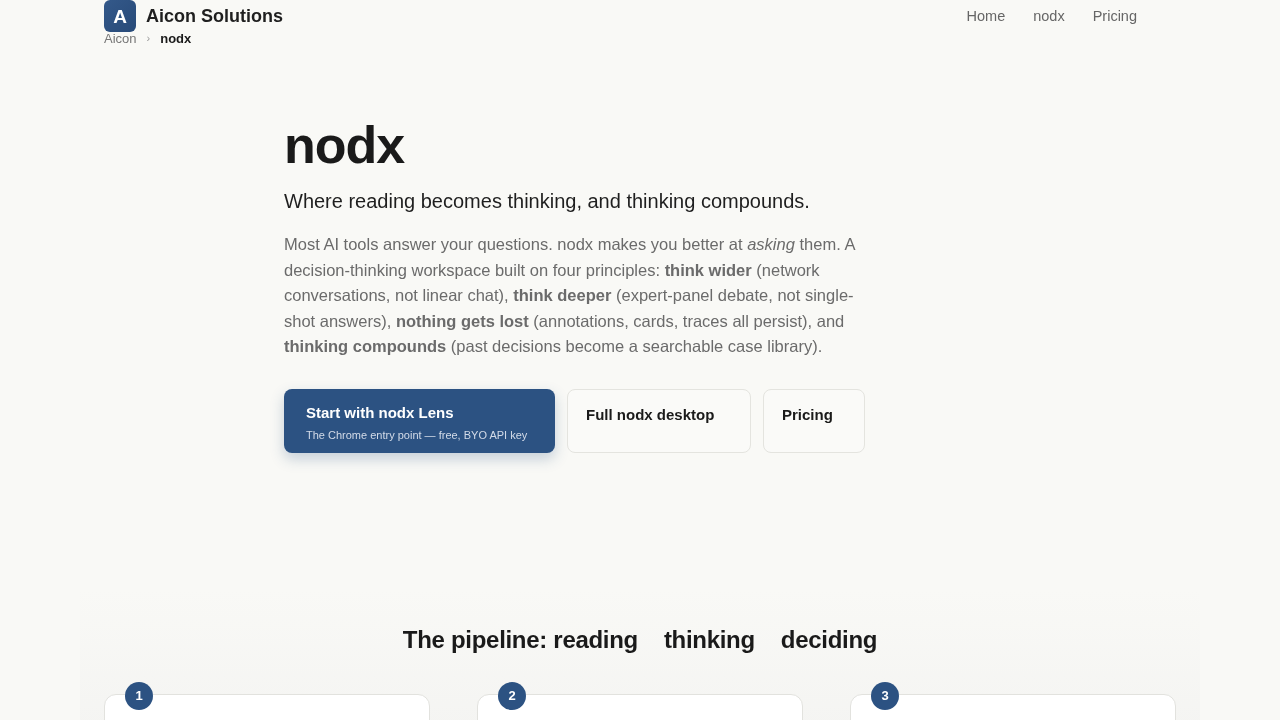 Image resolution: width=1280 pixels, height=720 pixels. Describe the element at coordinates (176, 38) in the screenshot. I see `breadcrumb-link: nodx` at that location.